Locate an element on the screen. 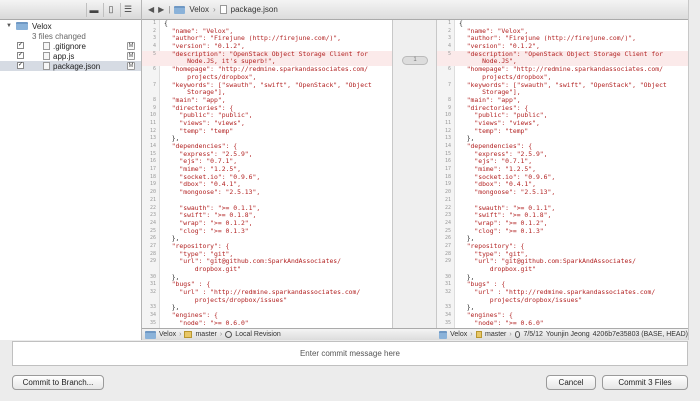 This screenshot has width=700, height=401. cancel-button: Cancel is located at coordinates (571, 382).